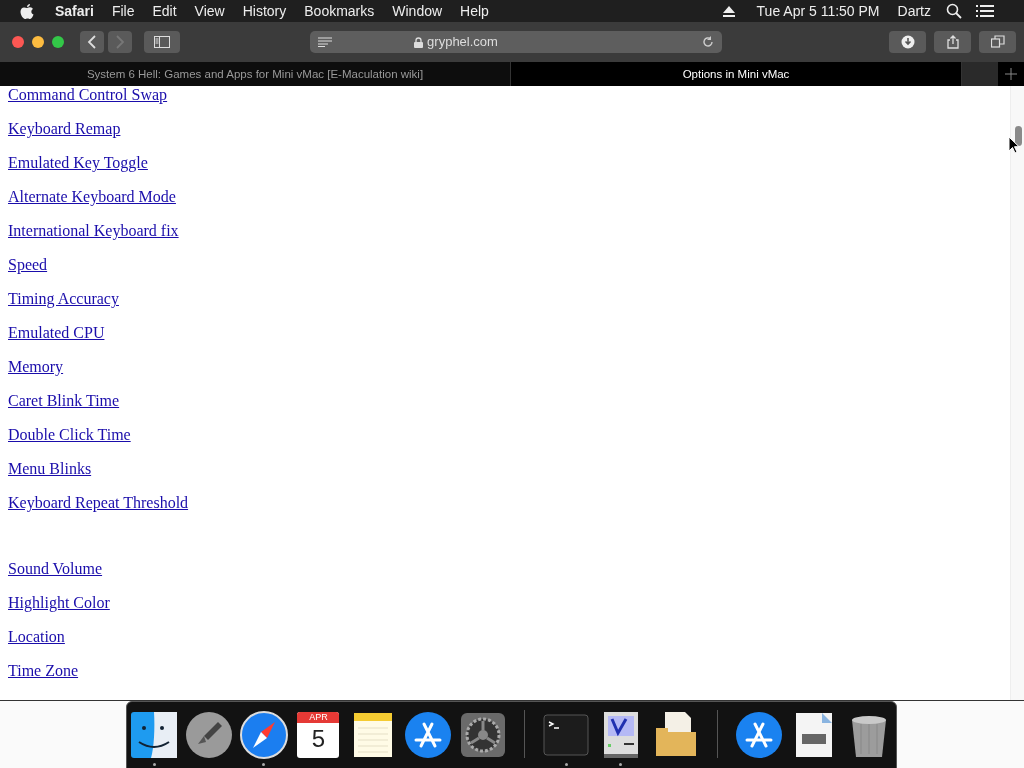  I want to click on forward-icon, so click(120, 42).